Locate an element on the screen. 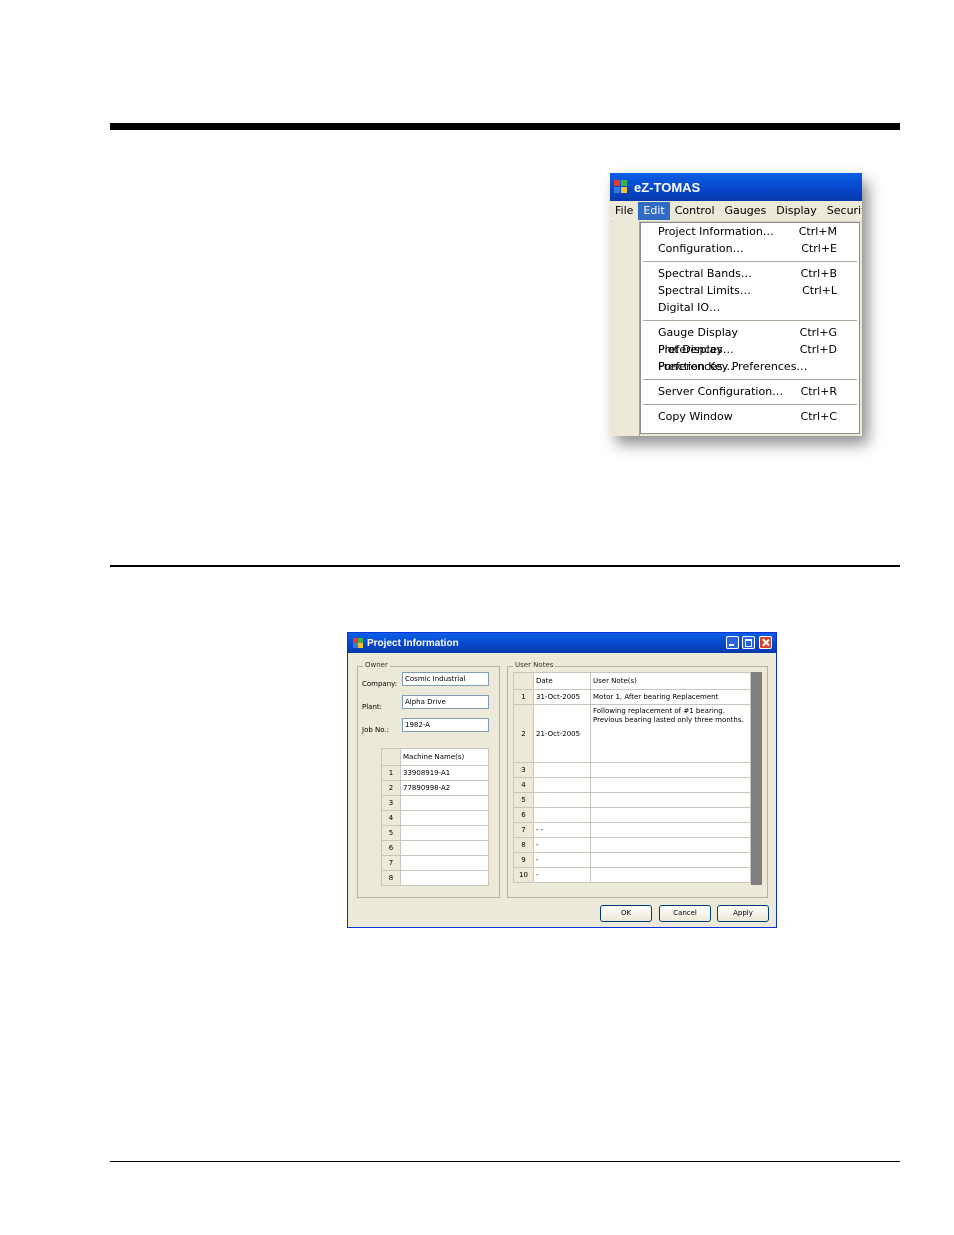  dialog-title-bar: Project Information is located at coordinates (562, 643).